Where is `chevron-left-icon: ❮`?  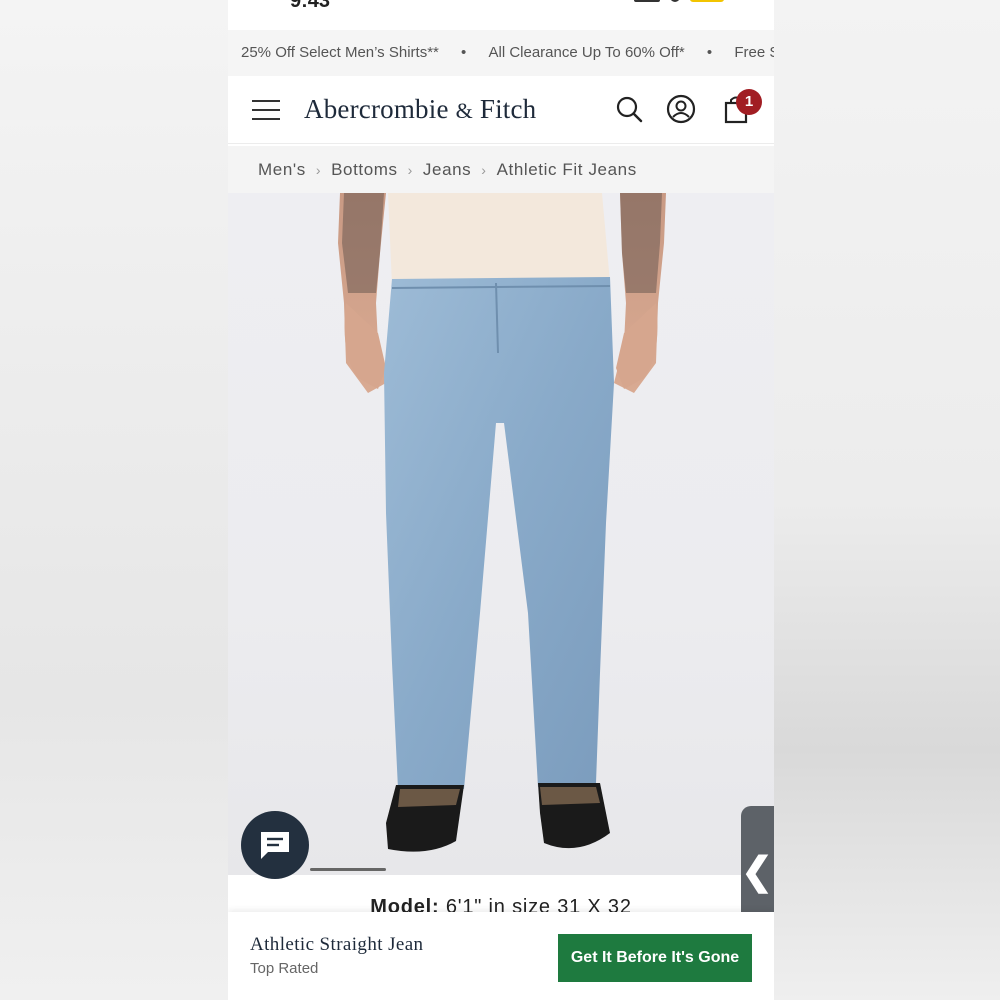
chevron-left-icon: ❮ is located at coordinates (757, 871).